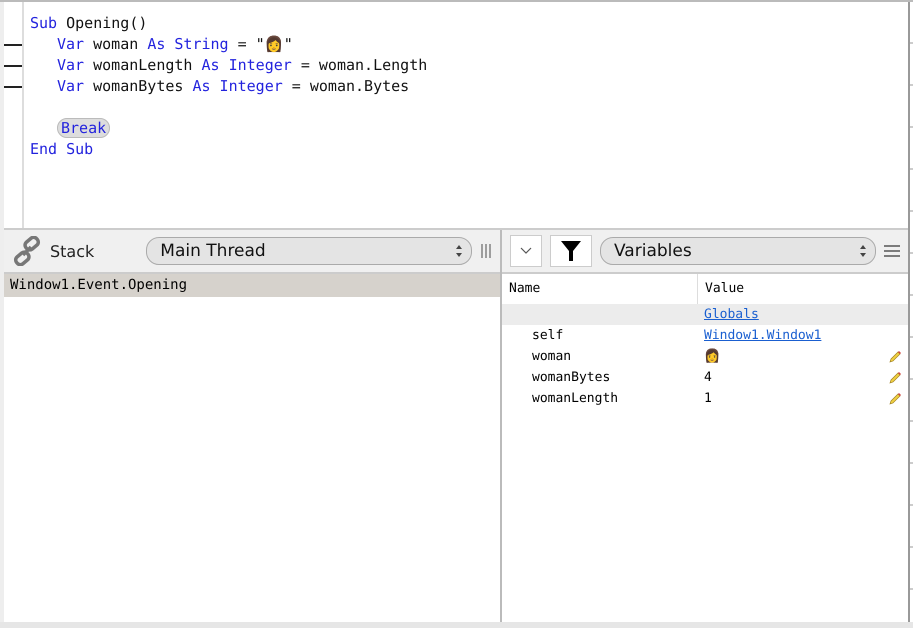 This screenshot has width=913, height=628. Describe the element at coordinates (138, 86) in the screenshot. I see `code-text: womanBytes` at that location.